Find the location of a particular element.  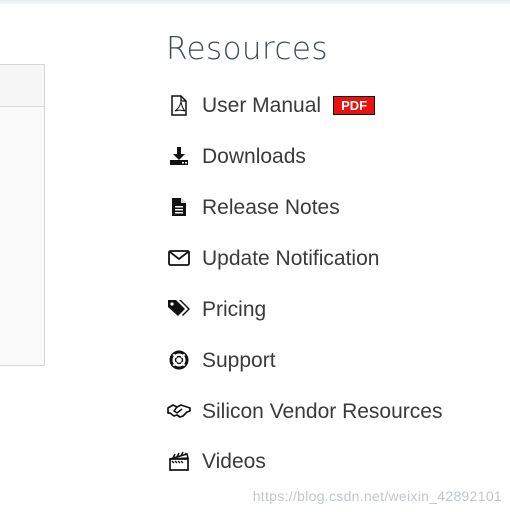

resource-label: Downloads is located at coordinates (254, 156).